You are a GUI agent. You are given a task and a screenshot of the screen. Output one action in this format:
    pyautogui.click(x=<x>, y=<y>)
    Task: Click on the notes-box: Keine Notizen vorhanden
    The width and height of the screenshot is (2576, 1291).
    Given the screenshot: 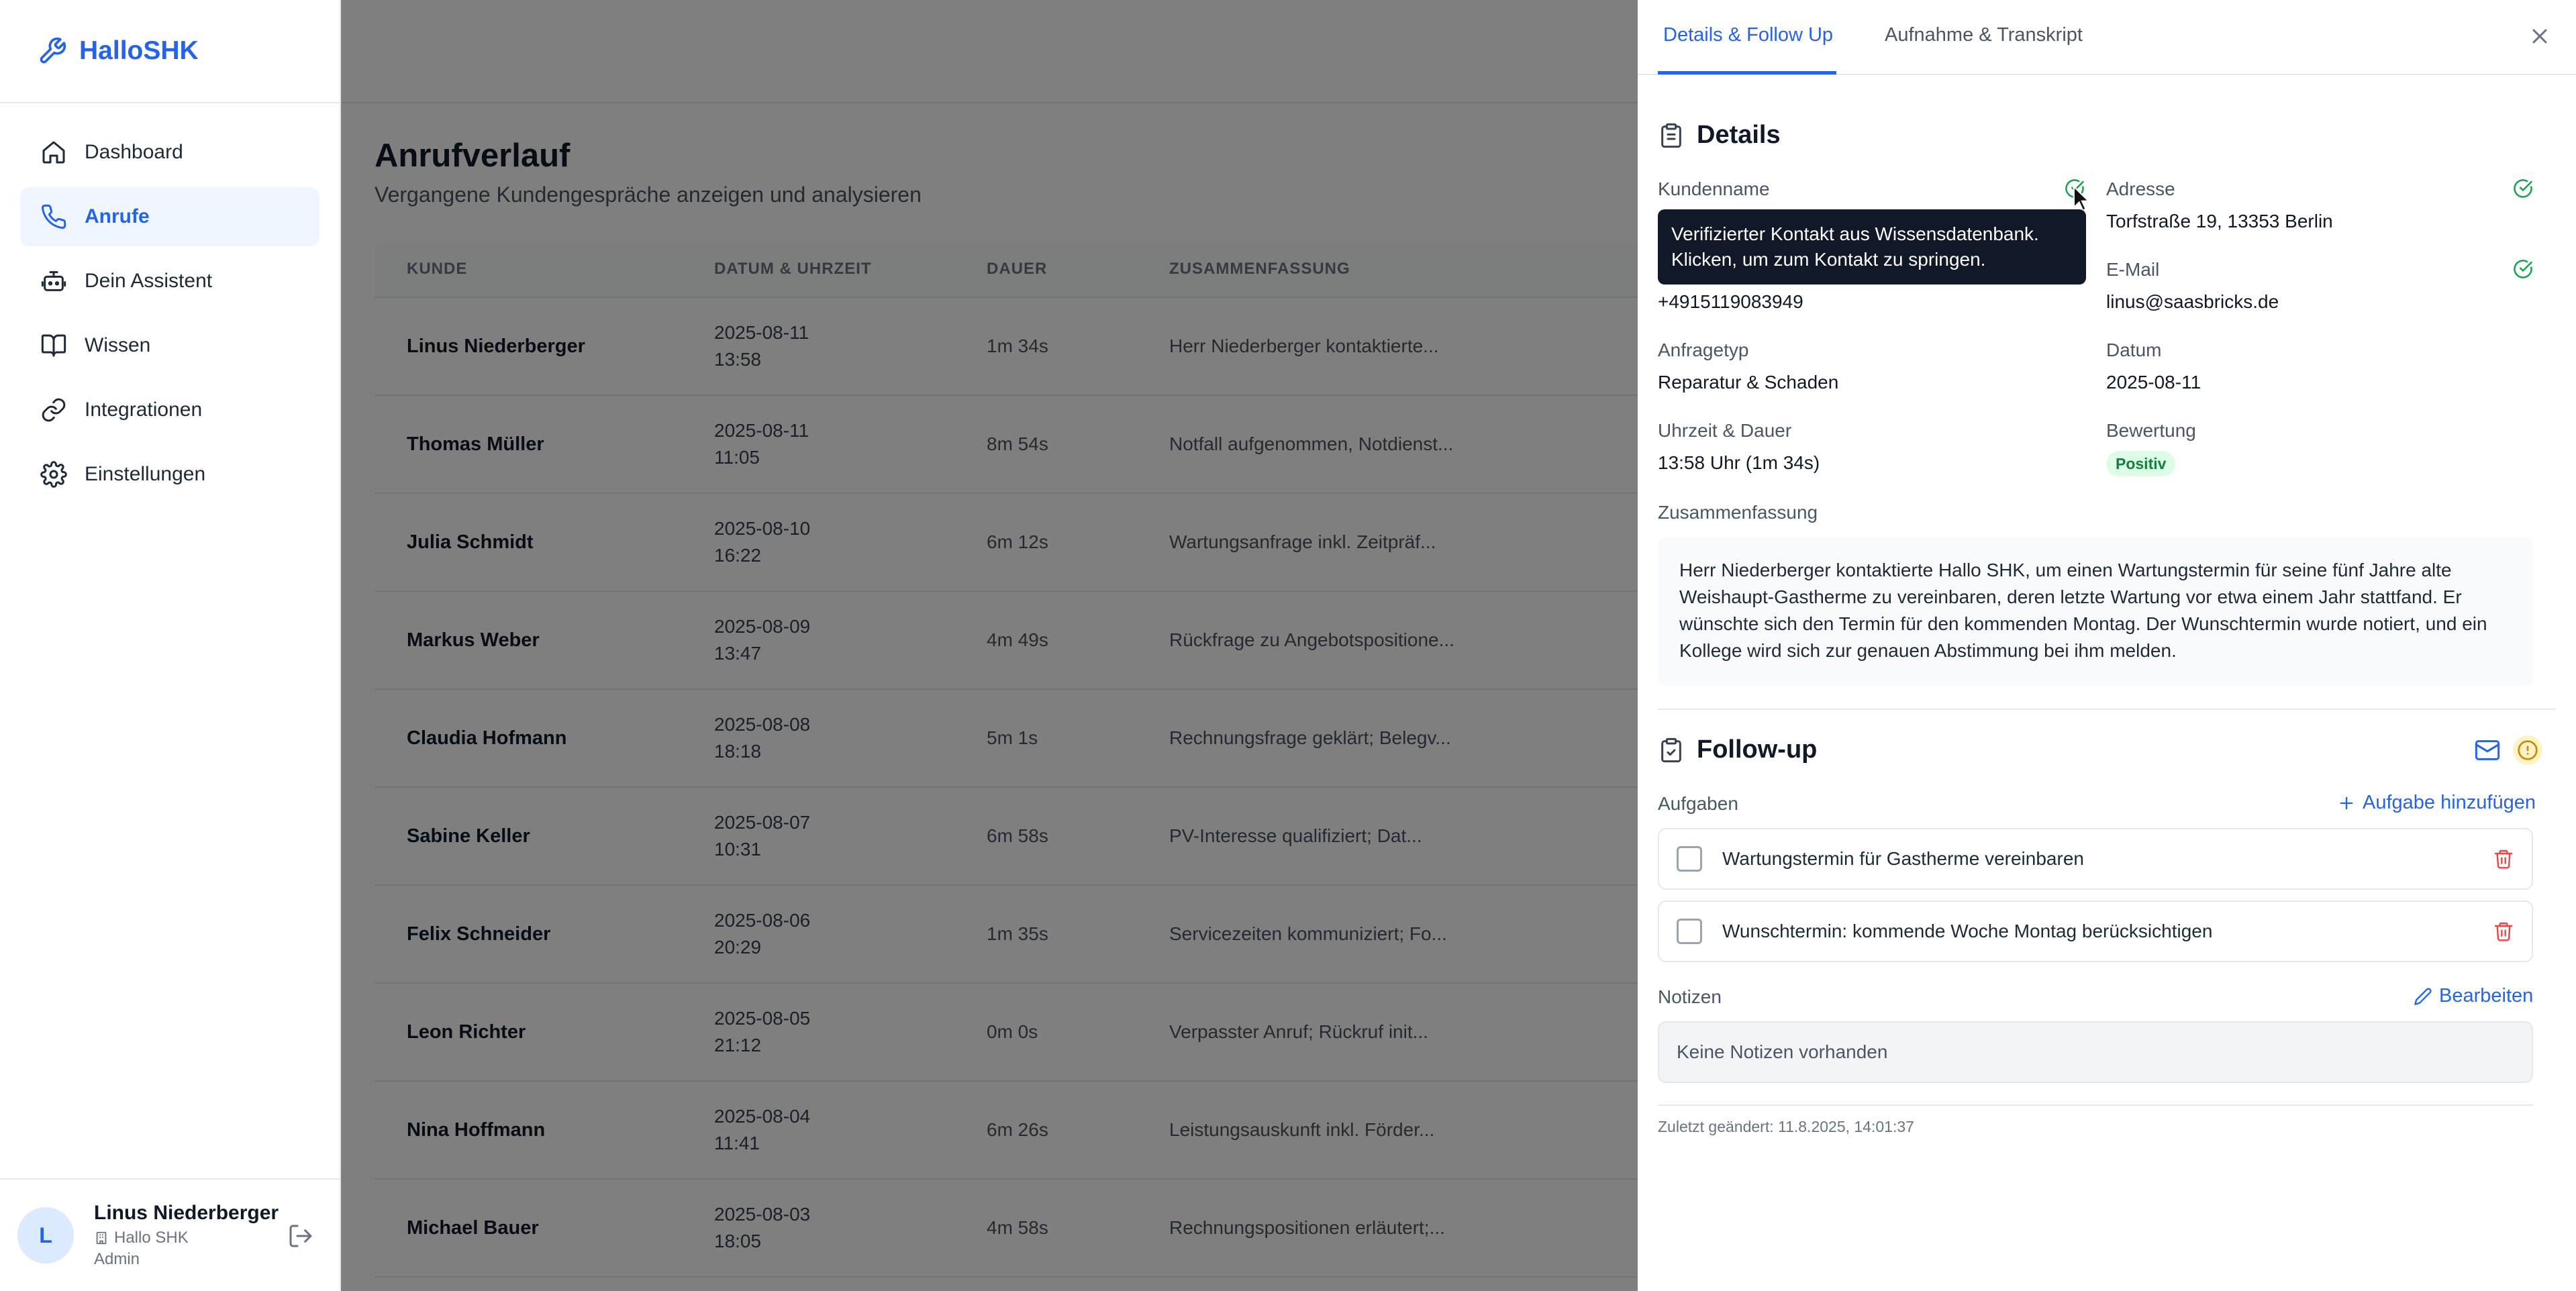 What is the action you would take?
    pyautogui.click(x=2095, y=1052)
    